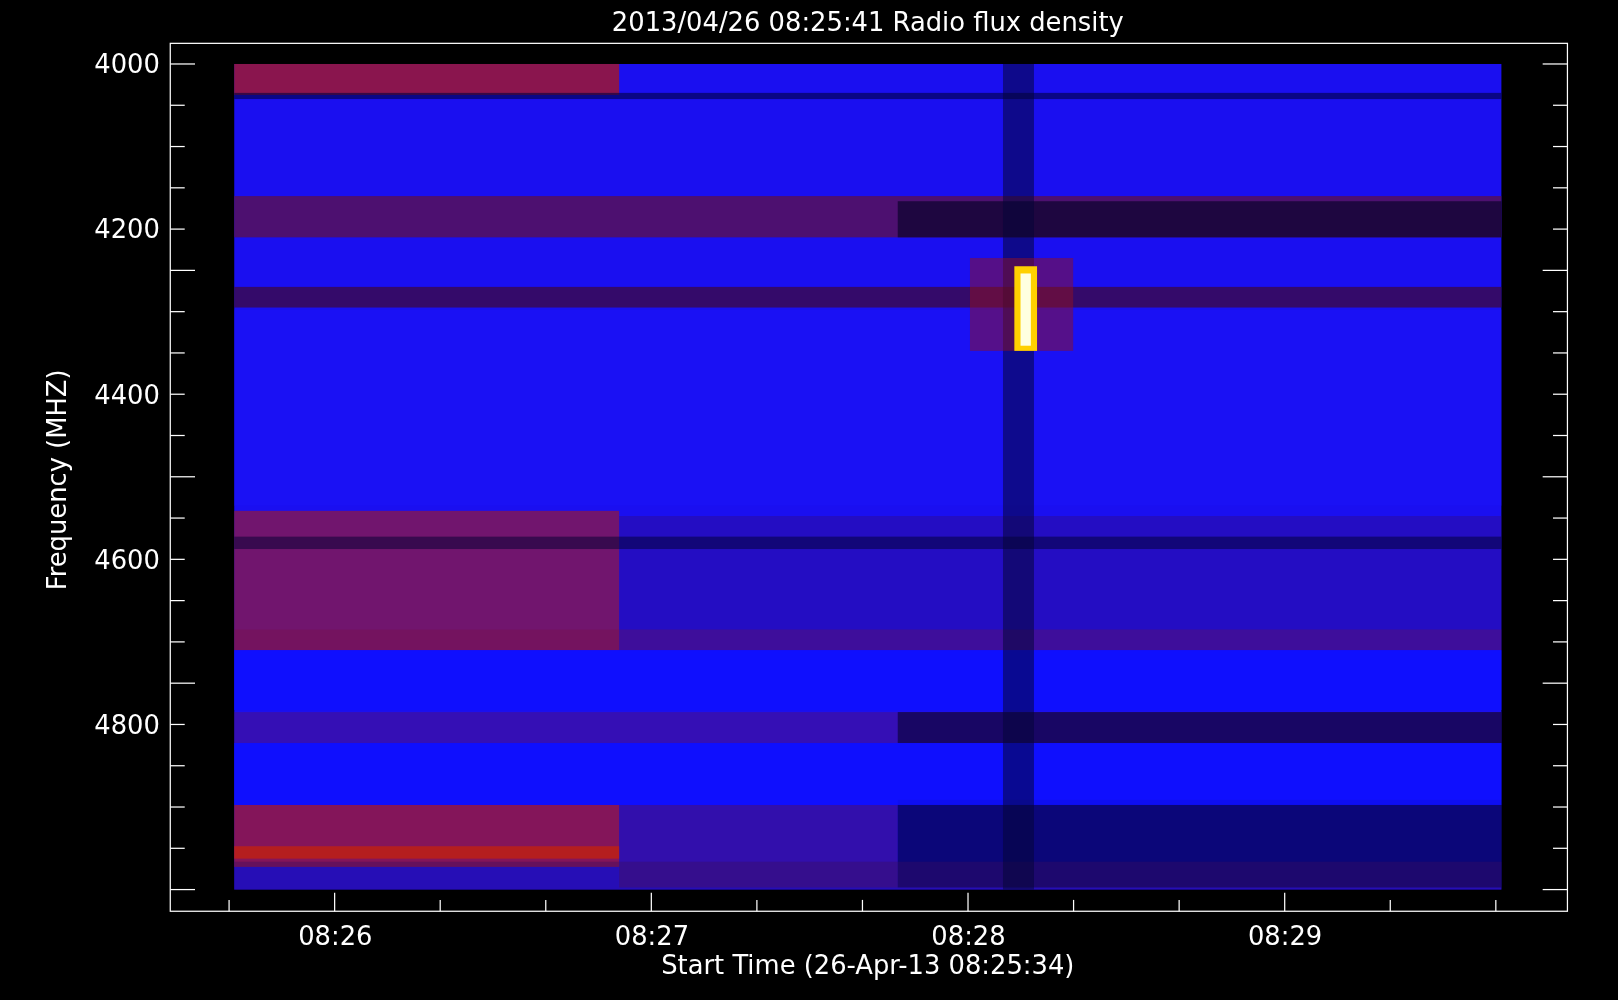 This screenshot has width=1618, height=1000. I want to click on y-tick-label: 4800, so click(127, 724).